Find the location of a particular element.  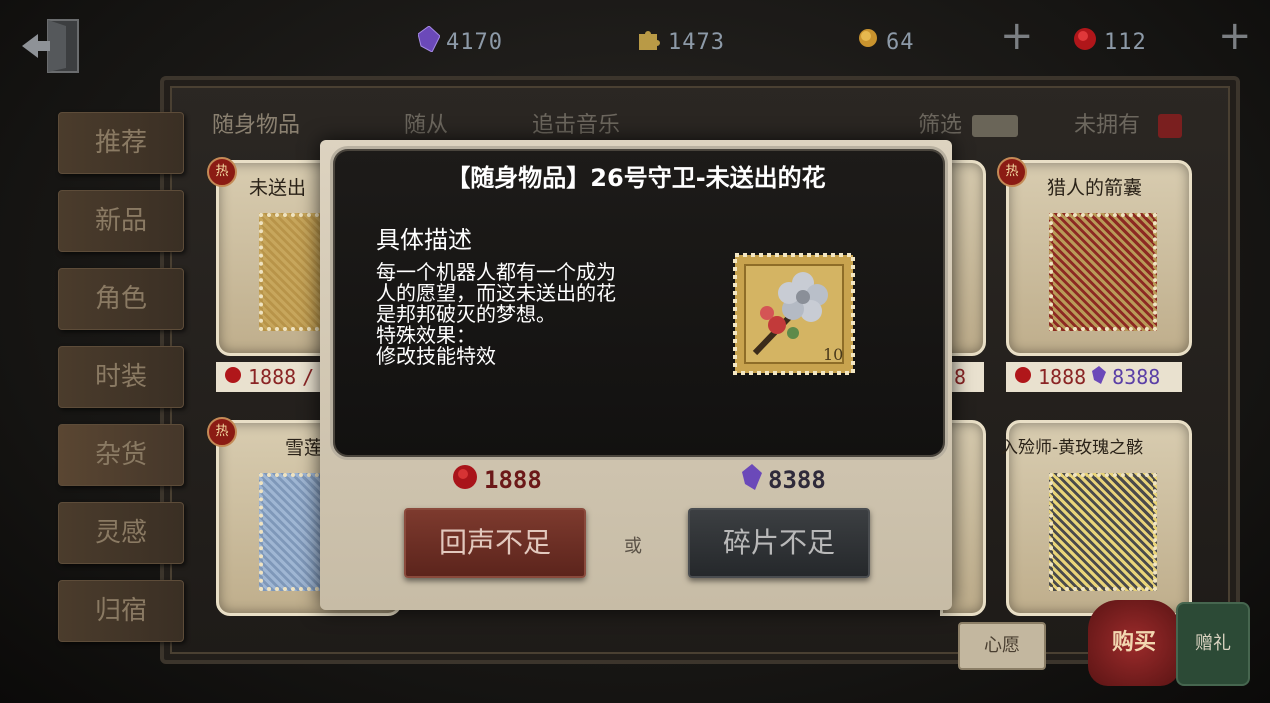

card-title: 未送出 is located at coordinates (278, 188).